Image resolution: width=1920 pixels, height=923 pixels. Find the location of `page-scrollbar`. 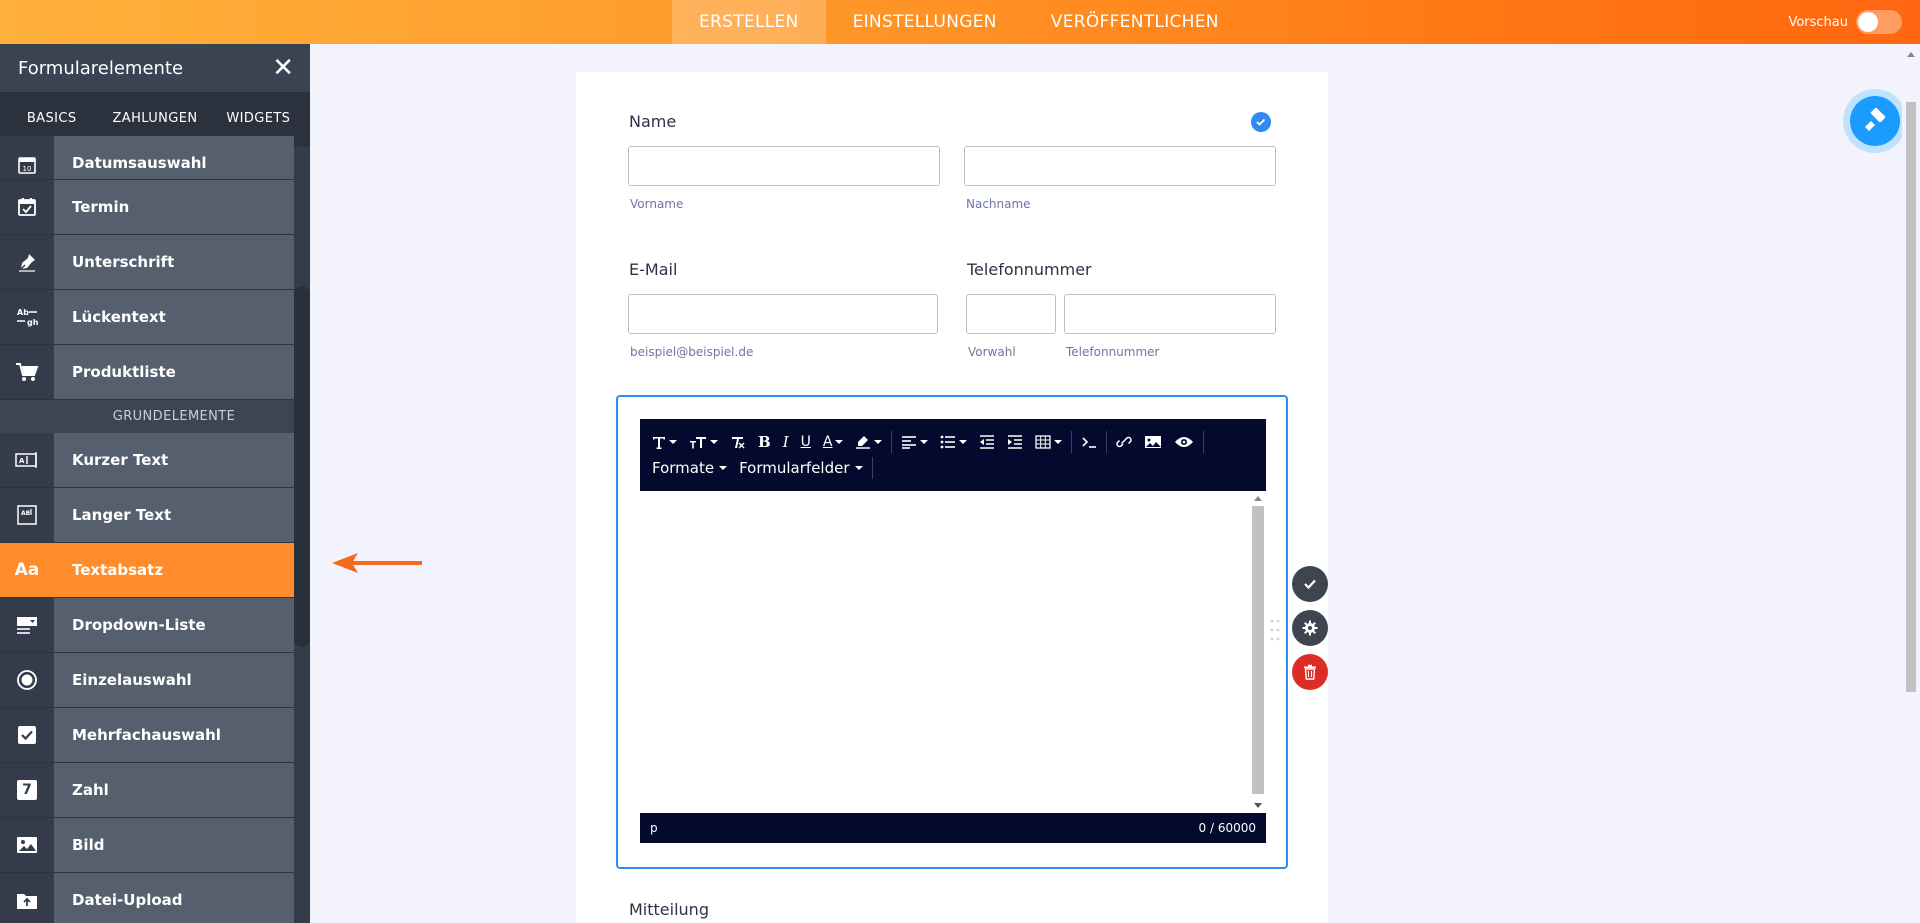

page-scrollbar is located at coordinates (1911, 483).